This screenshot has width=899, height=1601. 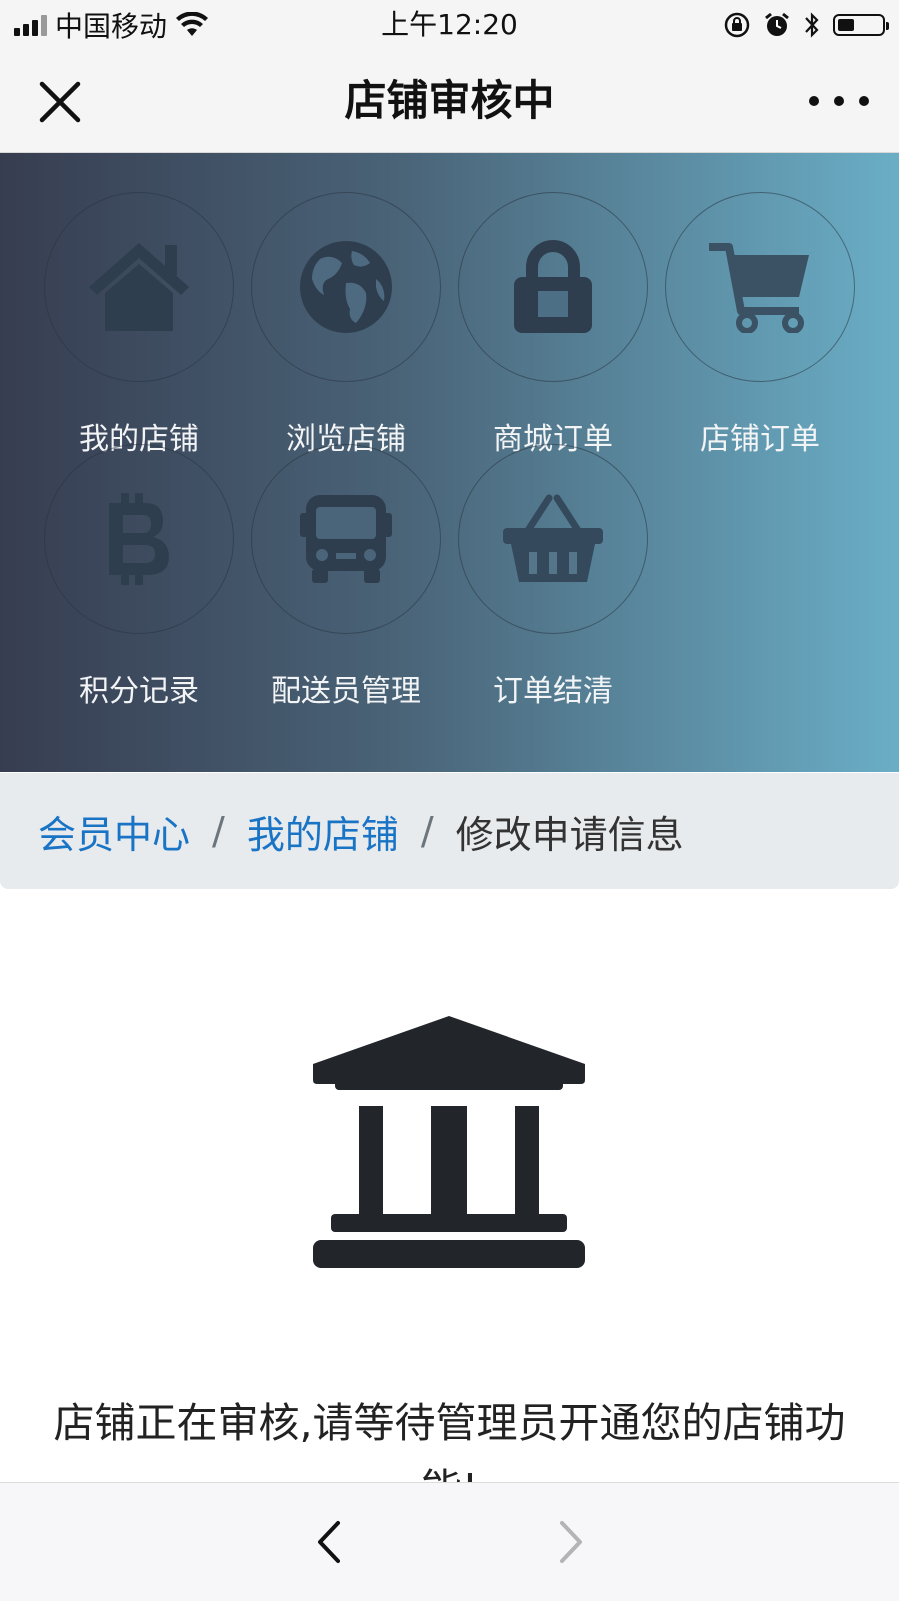 What do you see at coordinates (759, 288) in the screenshot?
I see `cart-icon` at bounding box center [759, 288].